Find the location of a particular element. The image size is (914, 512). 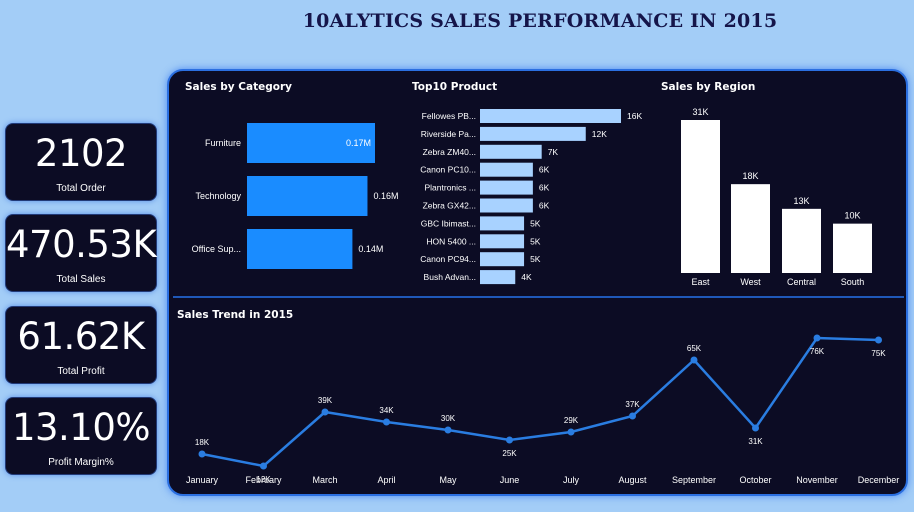

product-value-label: 16K is located at coordinates (634, 116).